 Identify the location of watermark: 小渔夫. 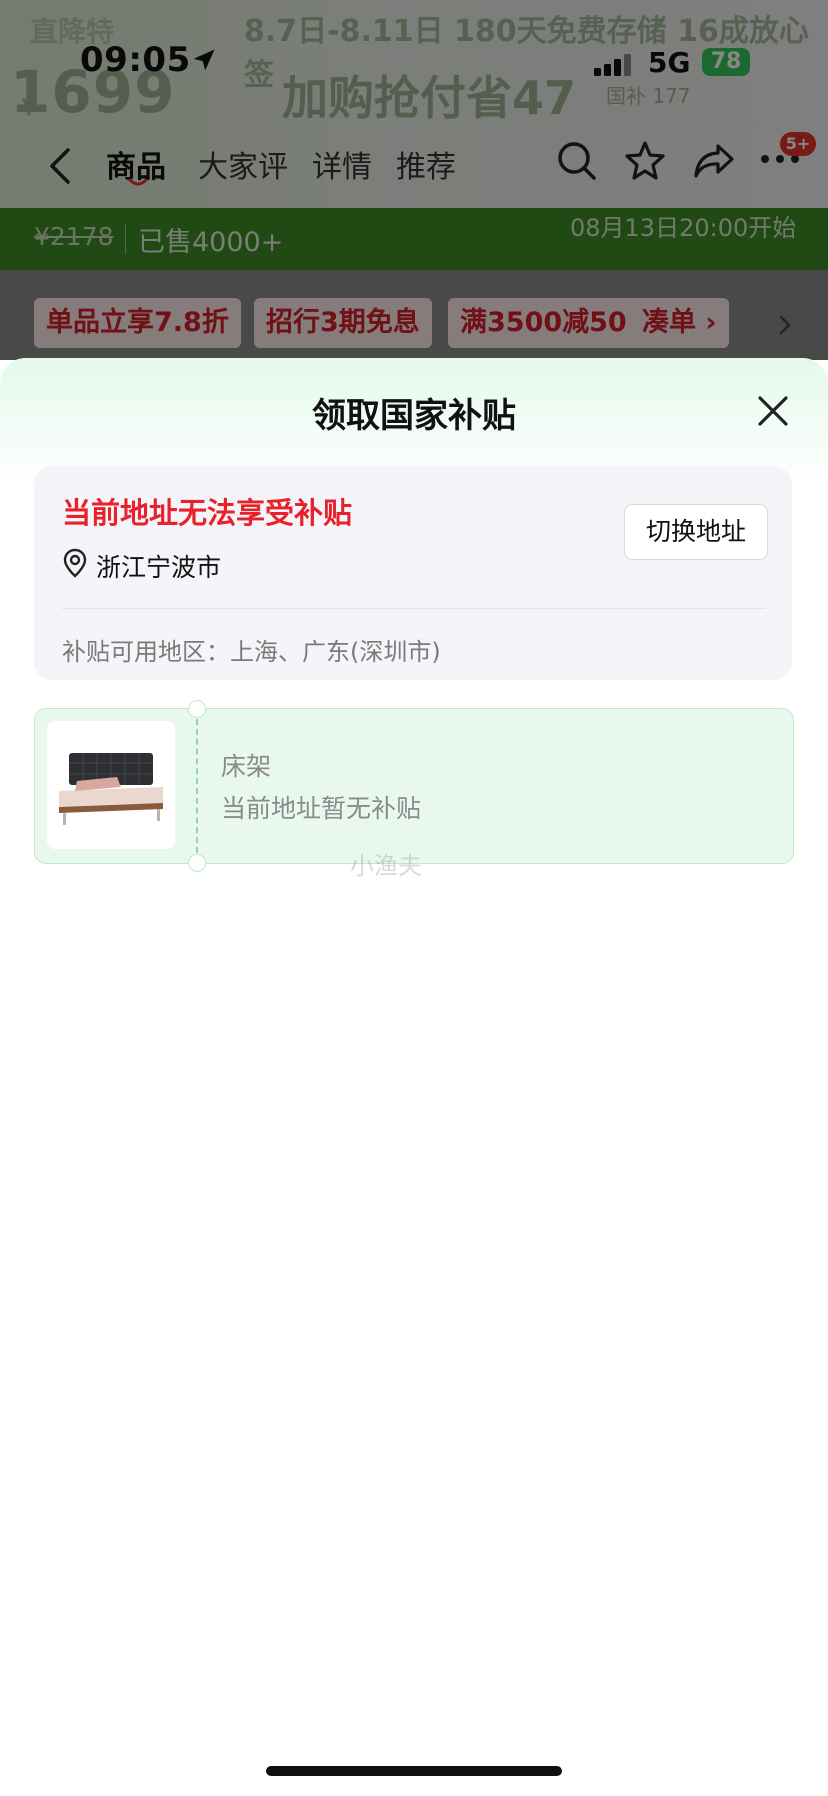
(386, 866).